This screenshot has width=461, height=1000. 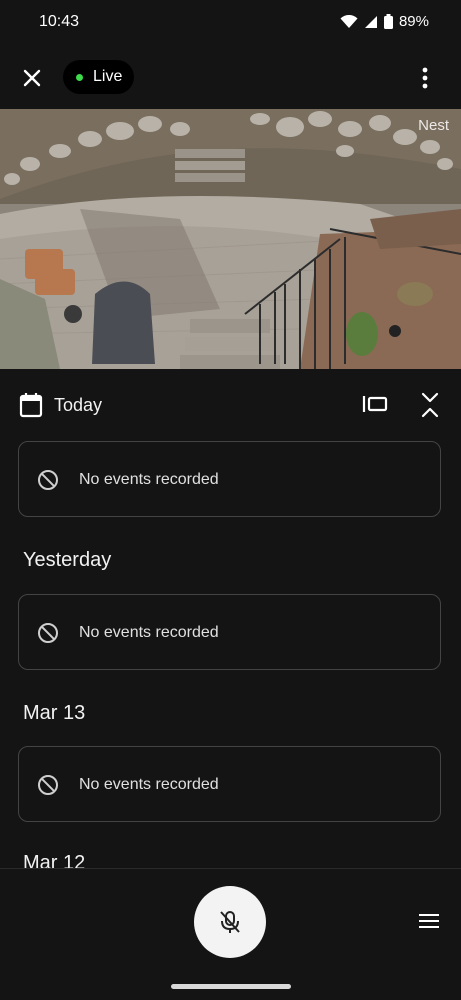 What do you see at coordinates (32, 78) in the screenshot?
I see `close-icon` at bounding box center [32, 78].